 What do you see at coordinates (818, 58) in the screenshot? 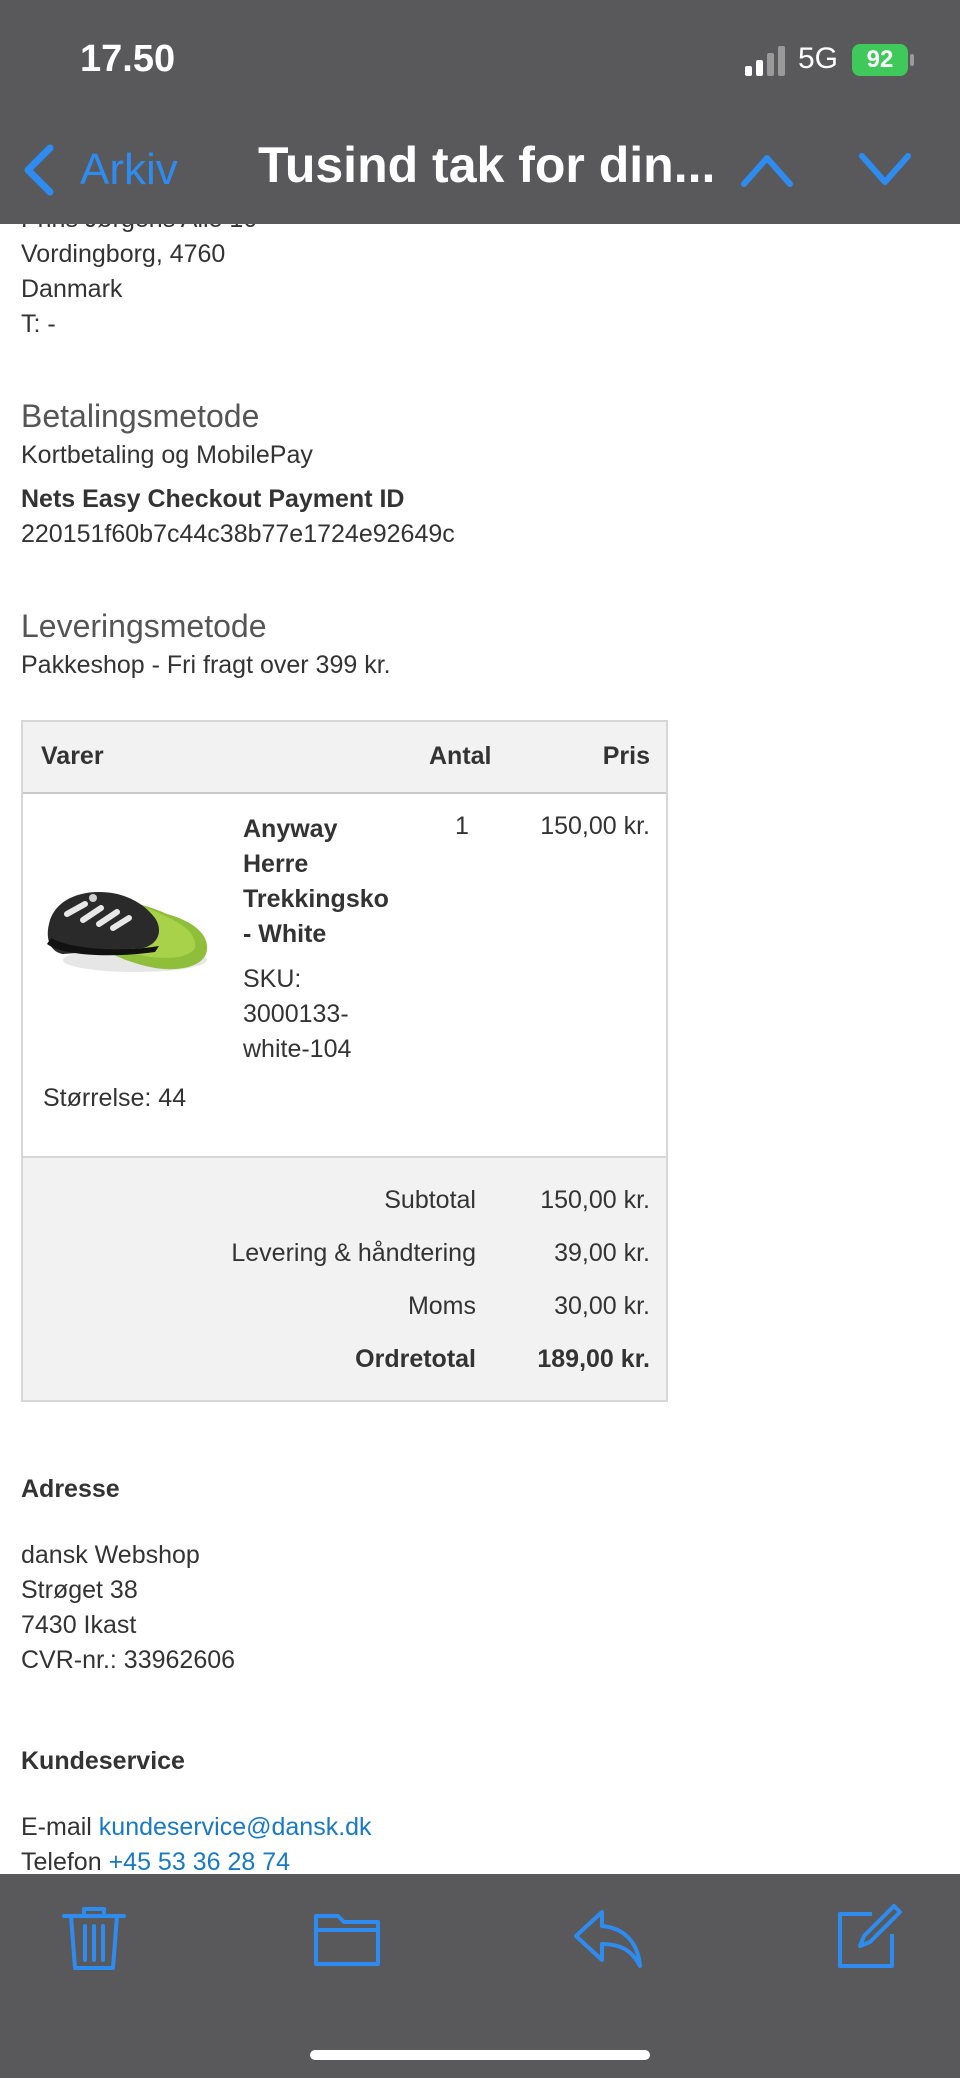
I see `network-type: 5G` at bounding box center [818, 58].